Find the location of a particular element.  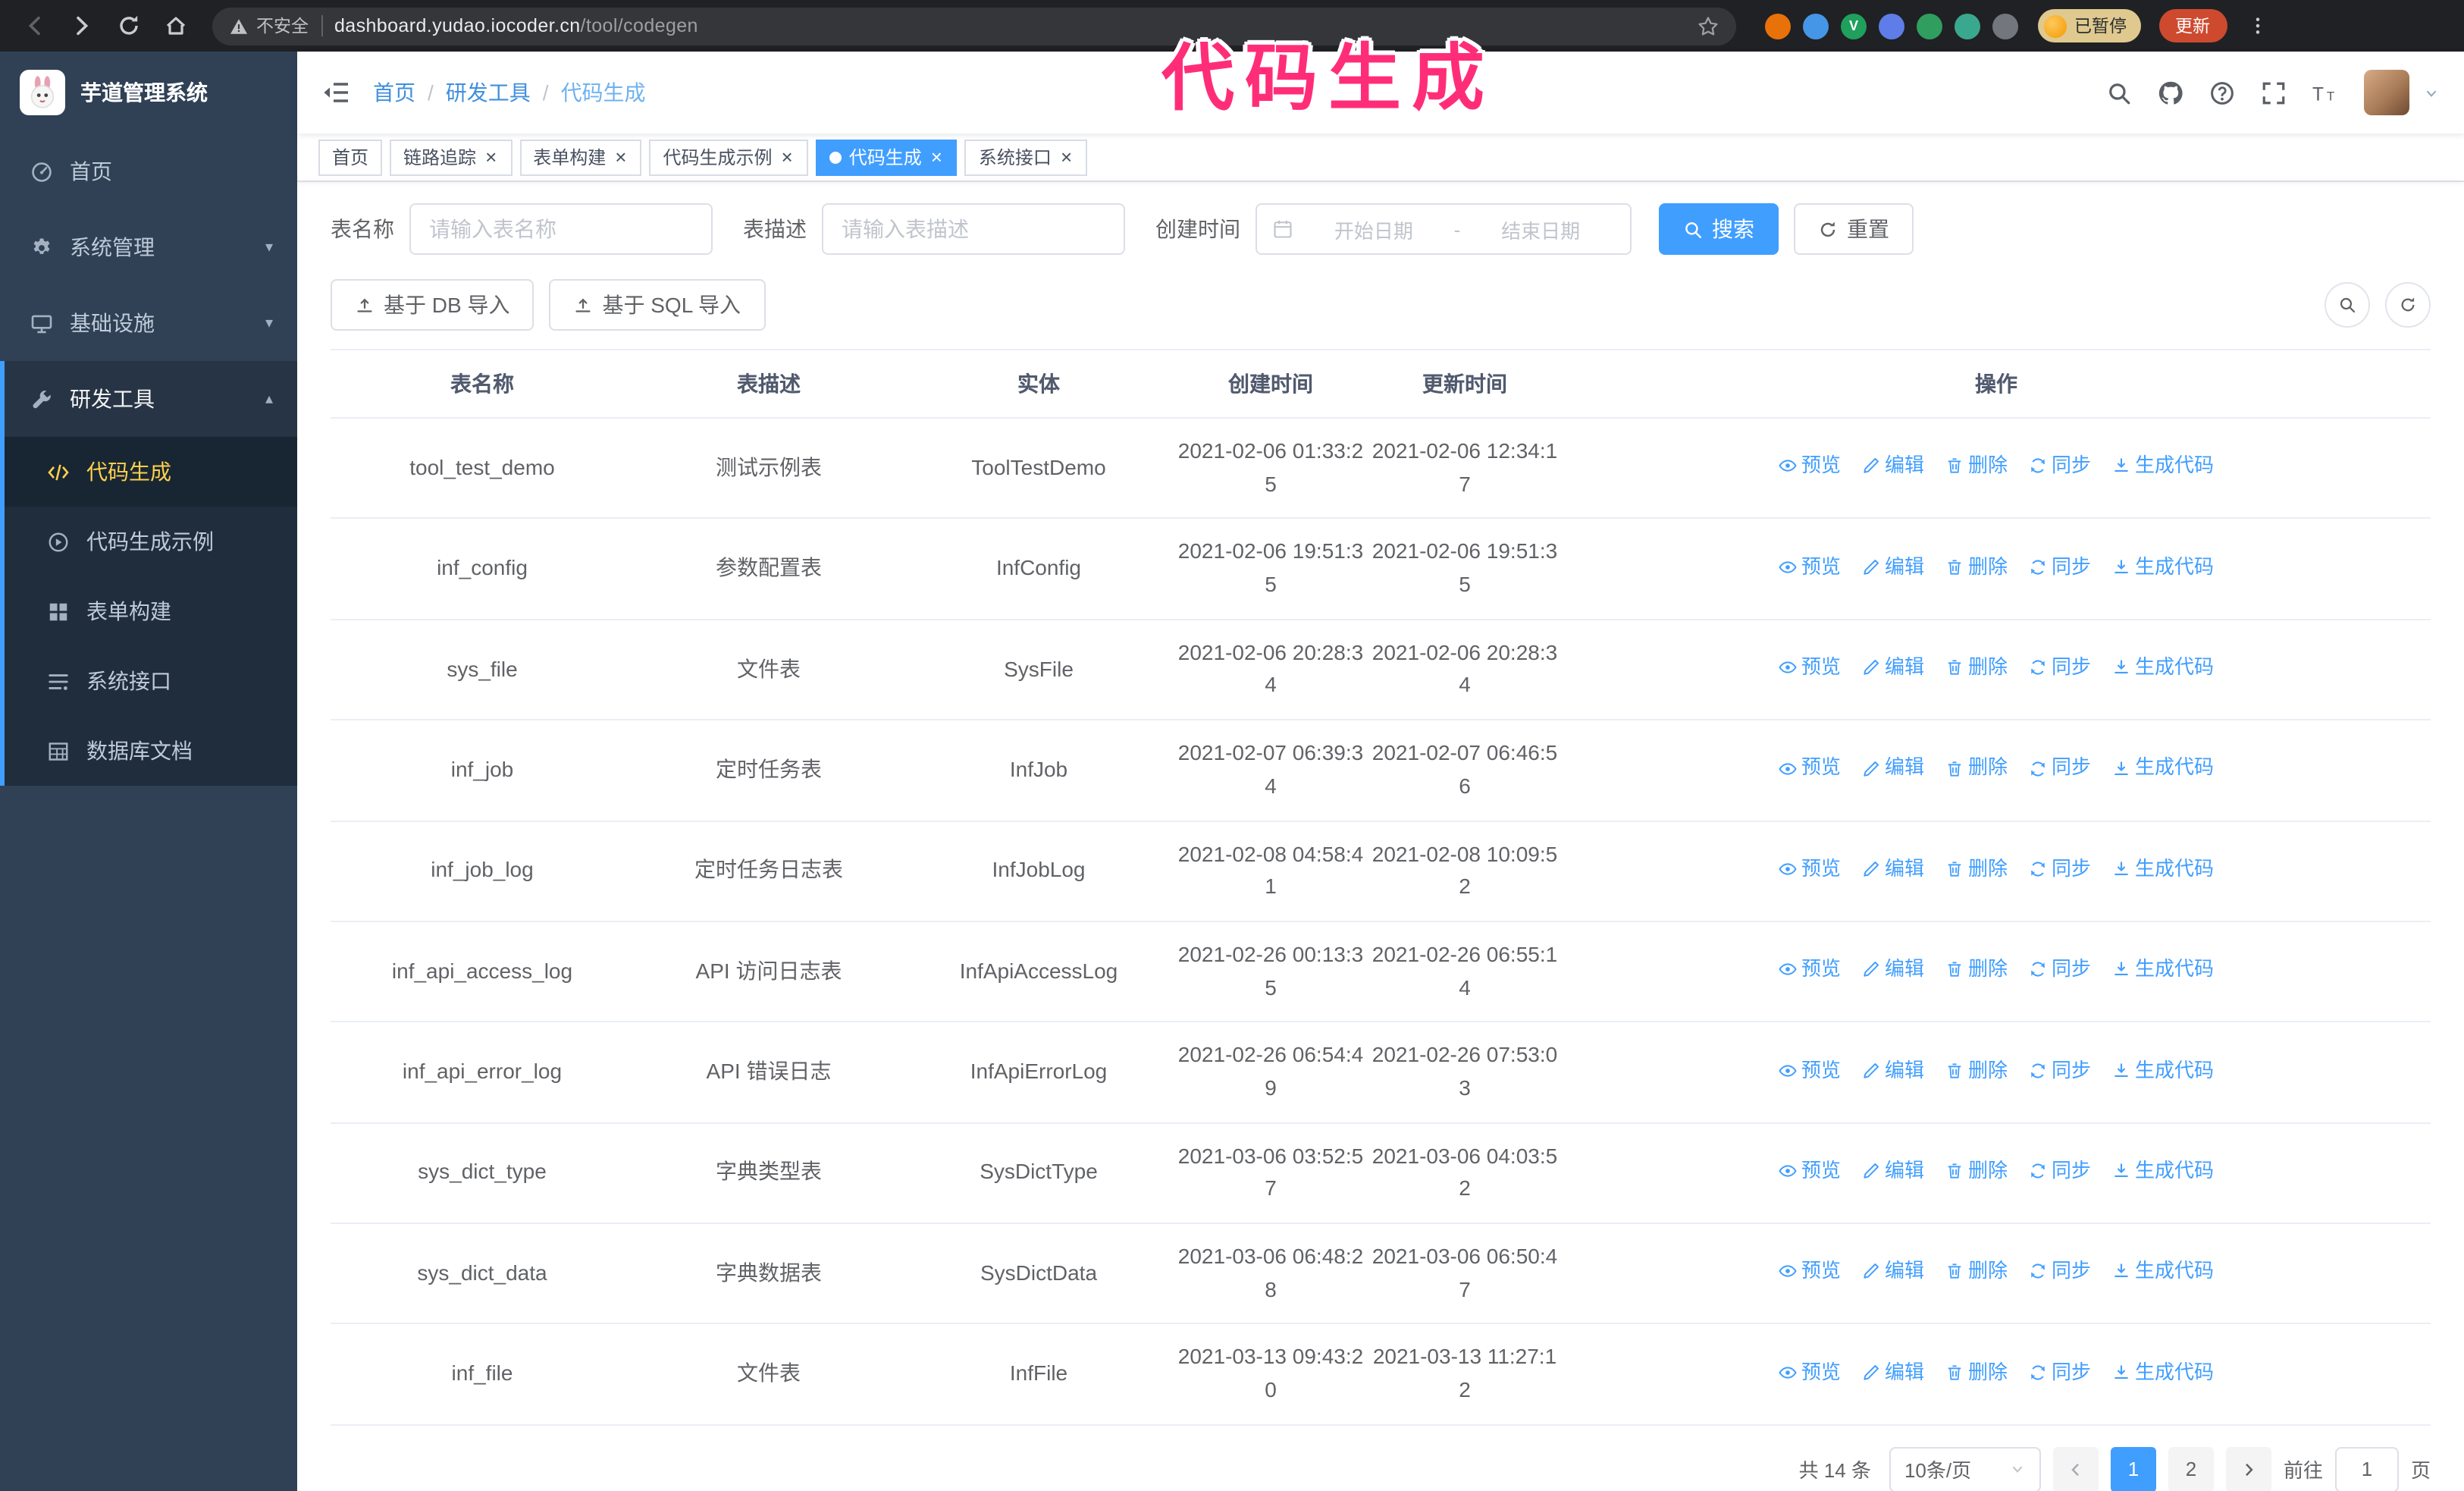

orange-extension-icon is located at coordinates (1778, 26).